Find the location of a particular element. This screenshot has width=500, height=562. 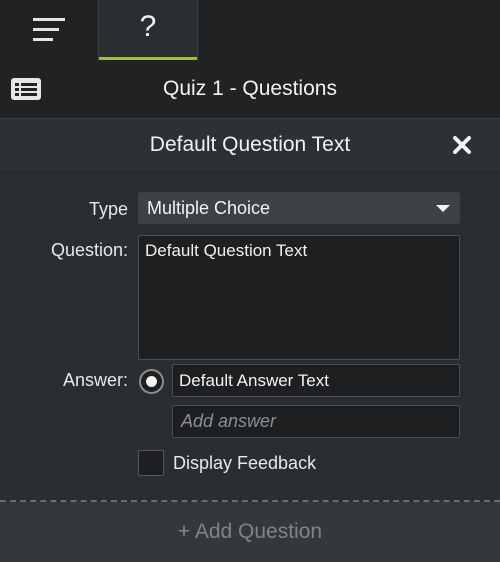

type-select: Multiple Choice is located at coordinates (299, 208).